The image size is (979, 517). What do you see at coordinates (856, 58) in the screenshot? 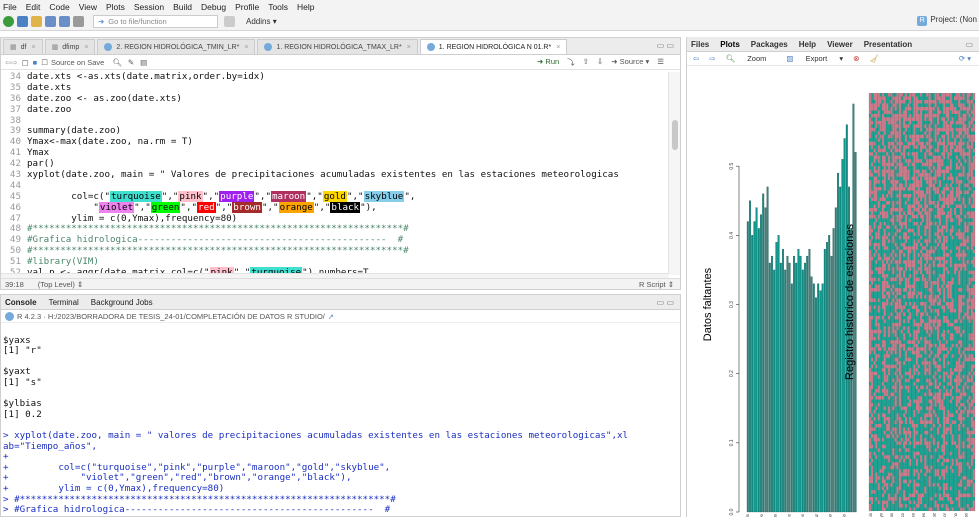
I see `remove-plot-icon: ⊗` at bounding box center [856, 58].